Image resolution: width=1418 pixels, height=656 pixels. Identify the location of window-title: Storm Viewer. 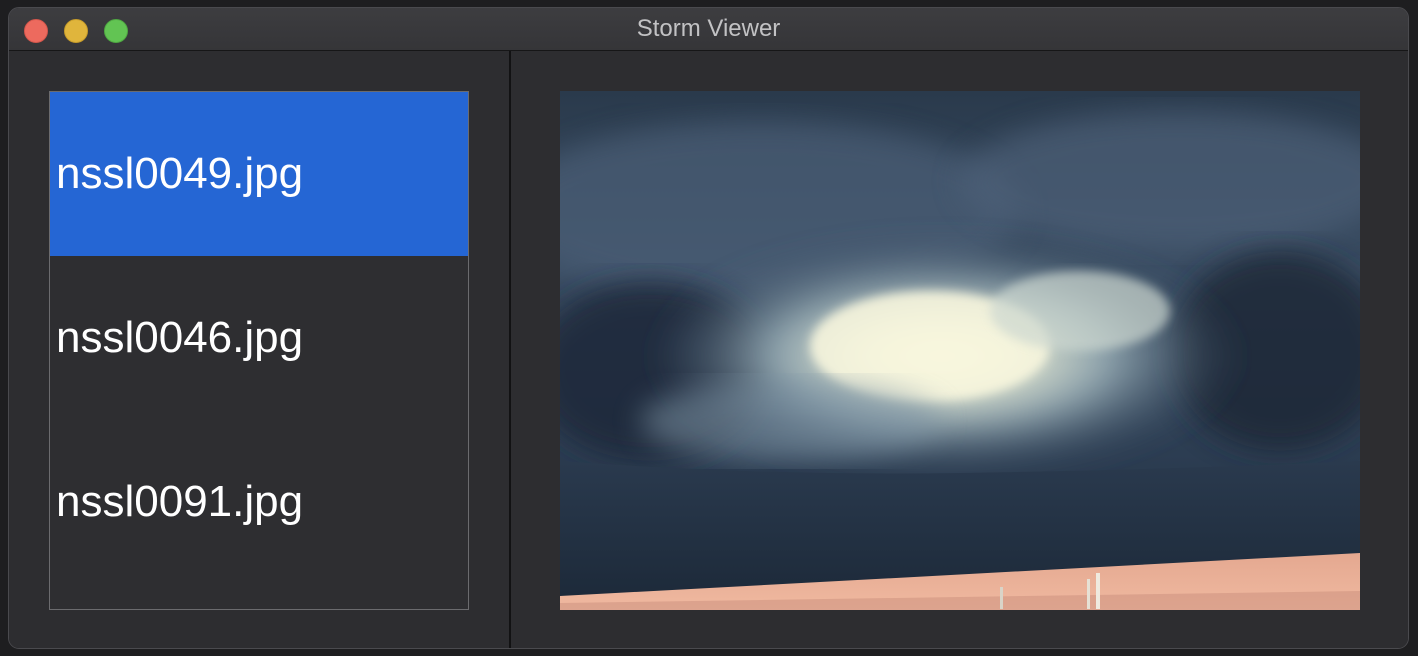
(708, 28).